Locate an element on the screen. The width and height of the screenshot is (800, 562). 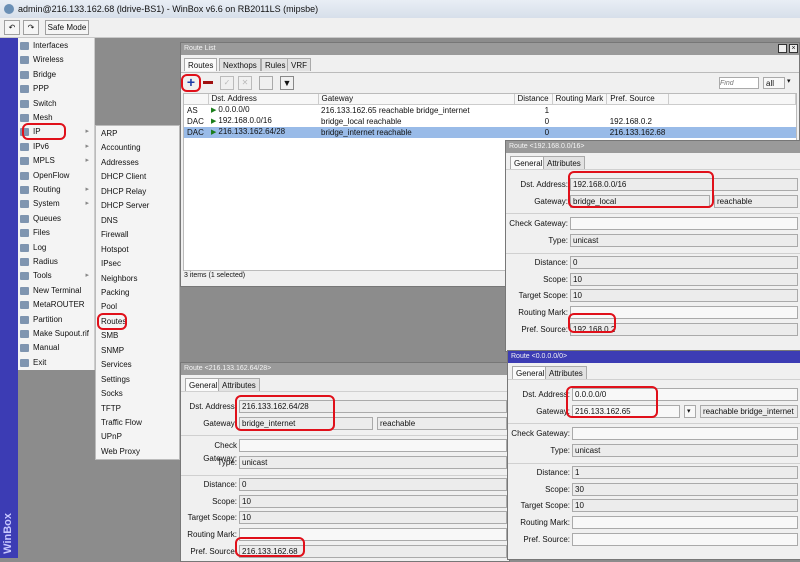
menu-item-routing: Routing ▸ is located at coordinates (56, 190).